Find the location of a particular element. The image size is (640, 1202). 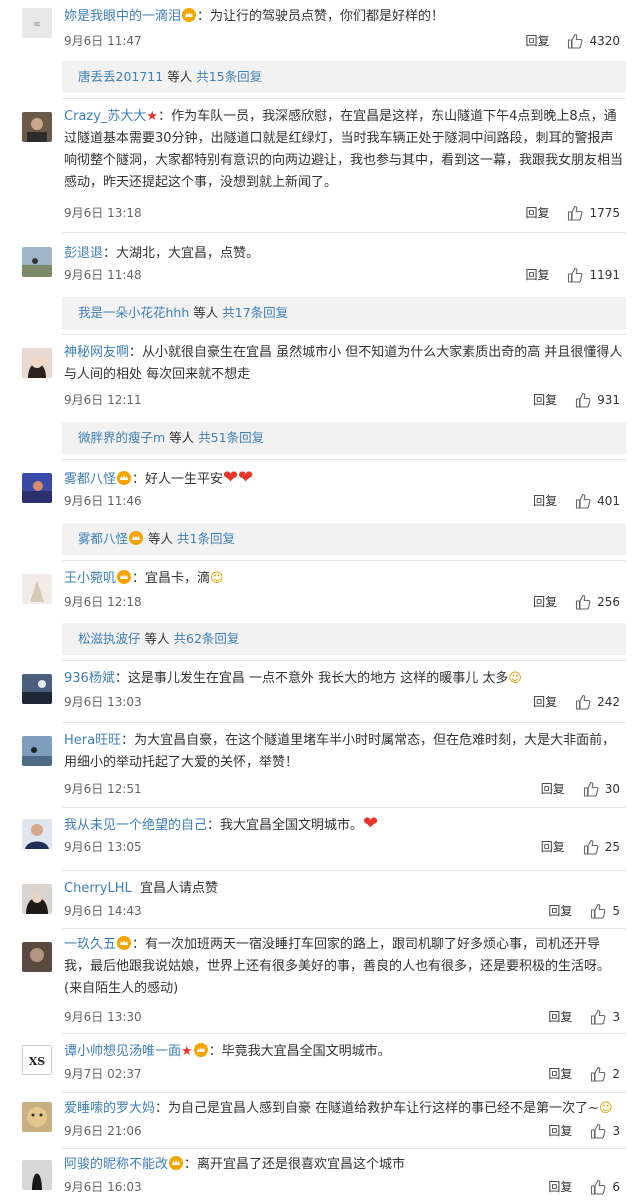

timestamp: 9月6日 11:47 is located at coordinates (103, 41).